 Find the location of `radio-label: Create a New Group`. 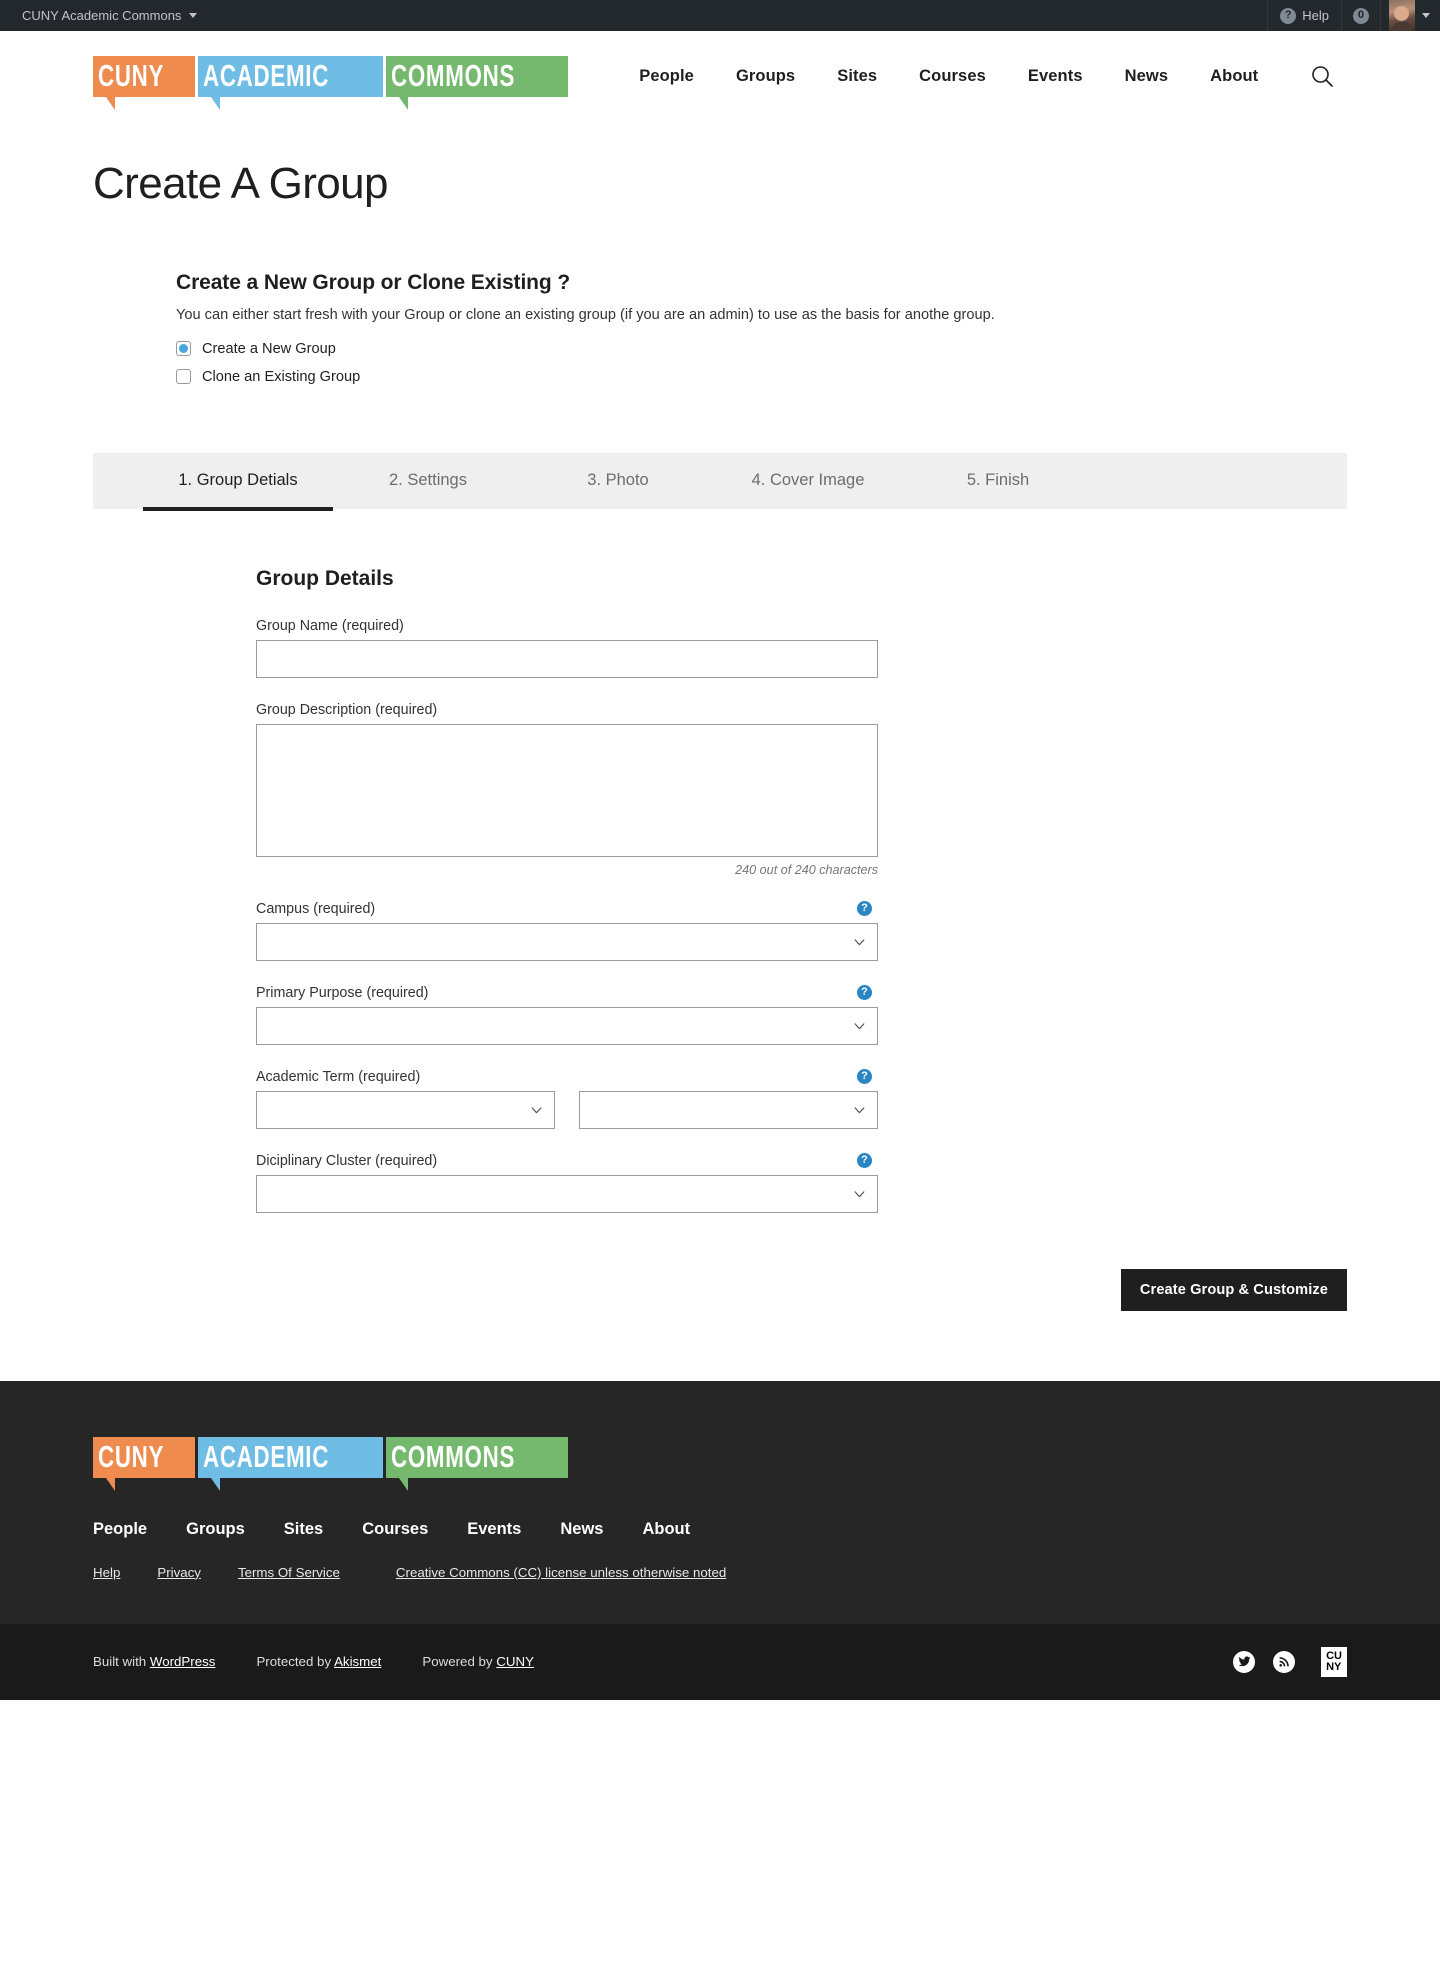

radio-label: Create a New Group is located at coordinates (269, 348).